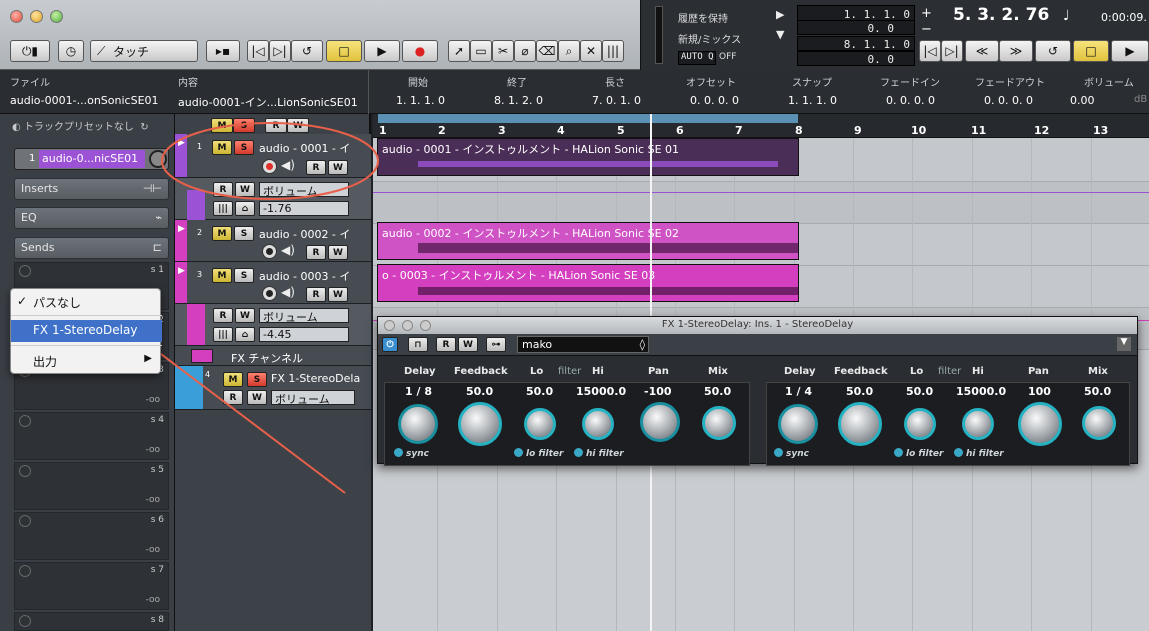 Image resolution: width=1149 pixels, height=631 pixels. I want to click on folder-icon, so click(202, 356).